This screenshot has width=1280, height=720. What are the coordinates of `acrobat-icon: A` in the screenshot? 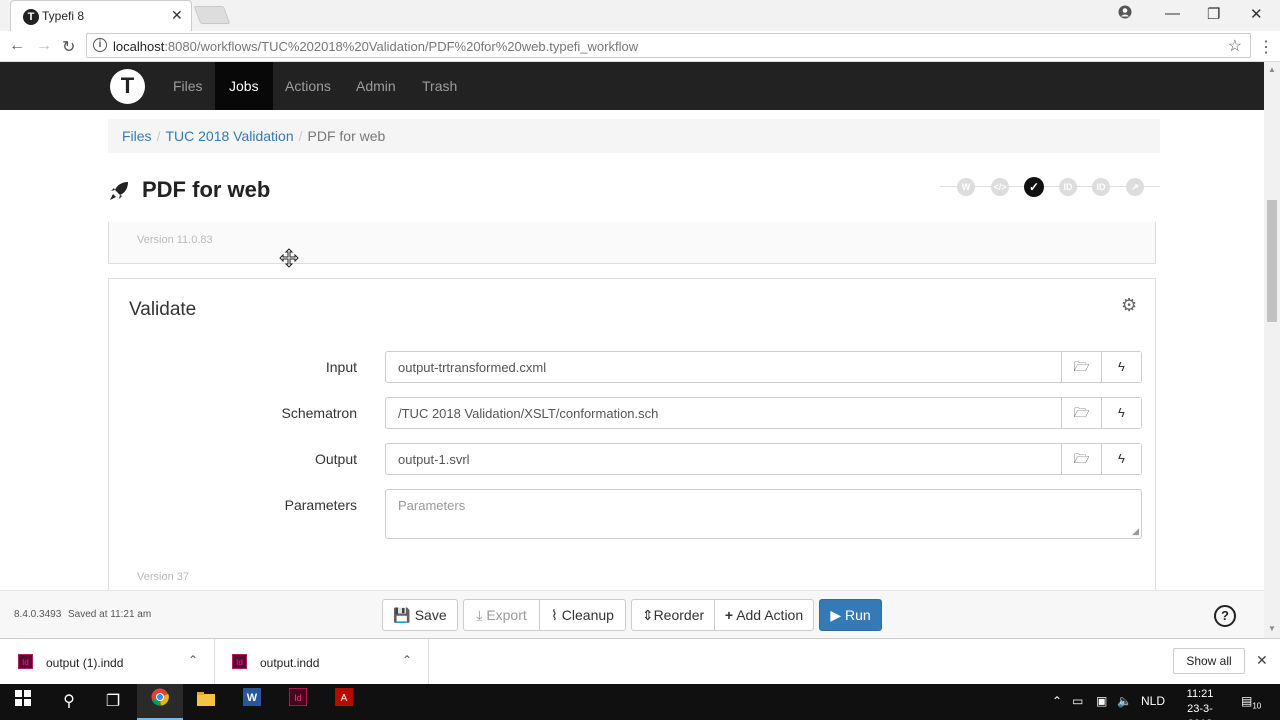 It's located at (344, 702).